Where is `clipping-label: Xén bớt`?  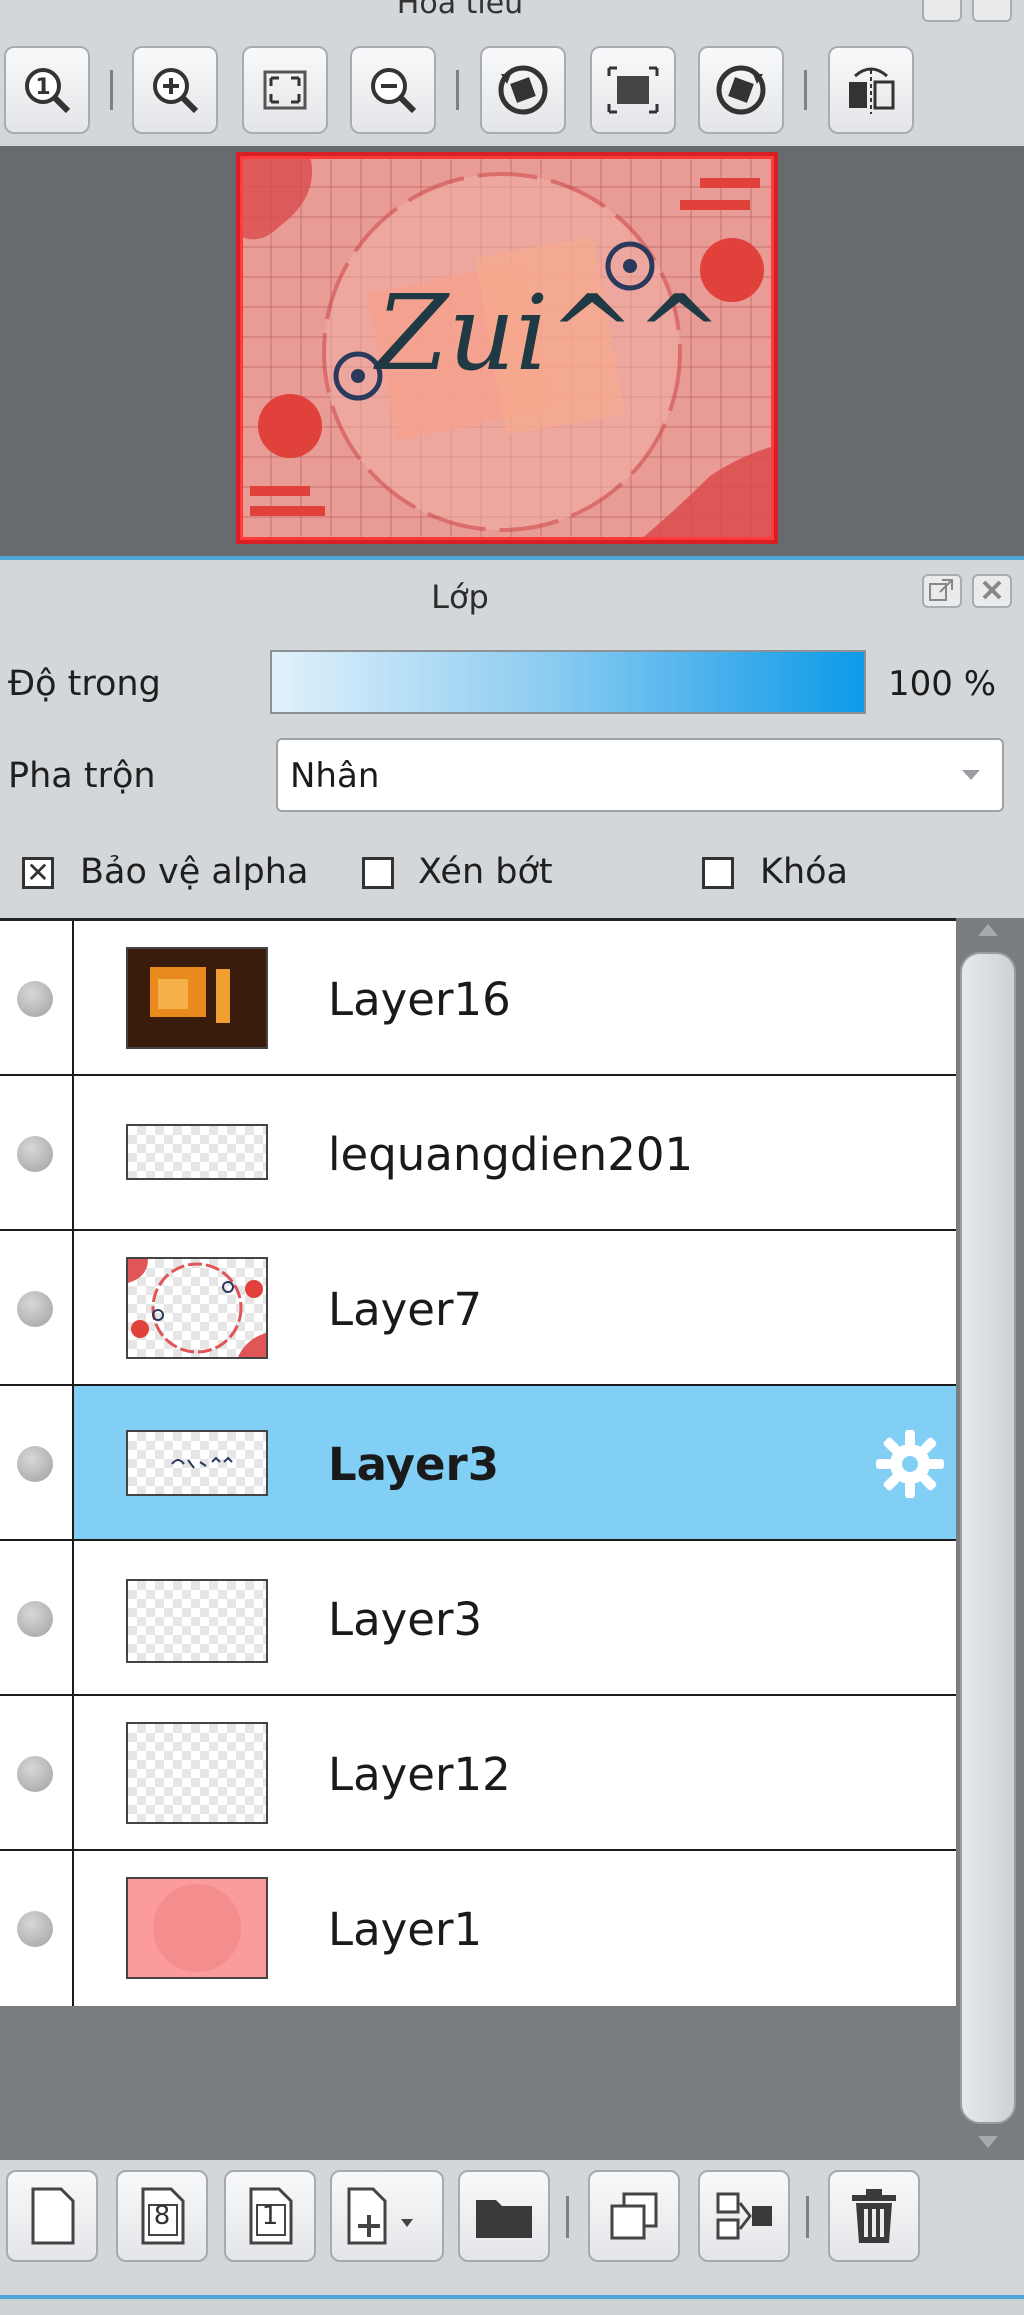
clipping-label: Xén bớt is located at coordinates (485, 872).